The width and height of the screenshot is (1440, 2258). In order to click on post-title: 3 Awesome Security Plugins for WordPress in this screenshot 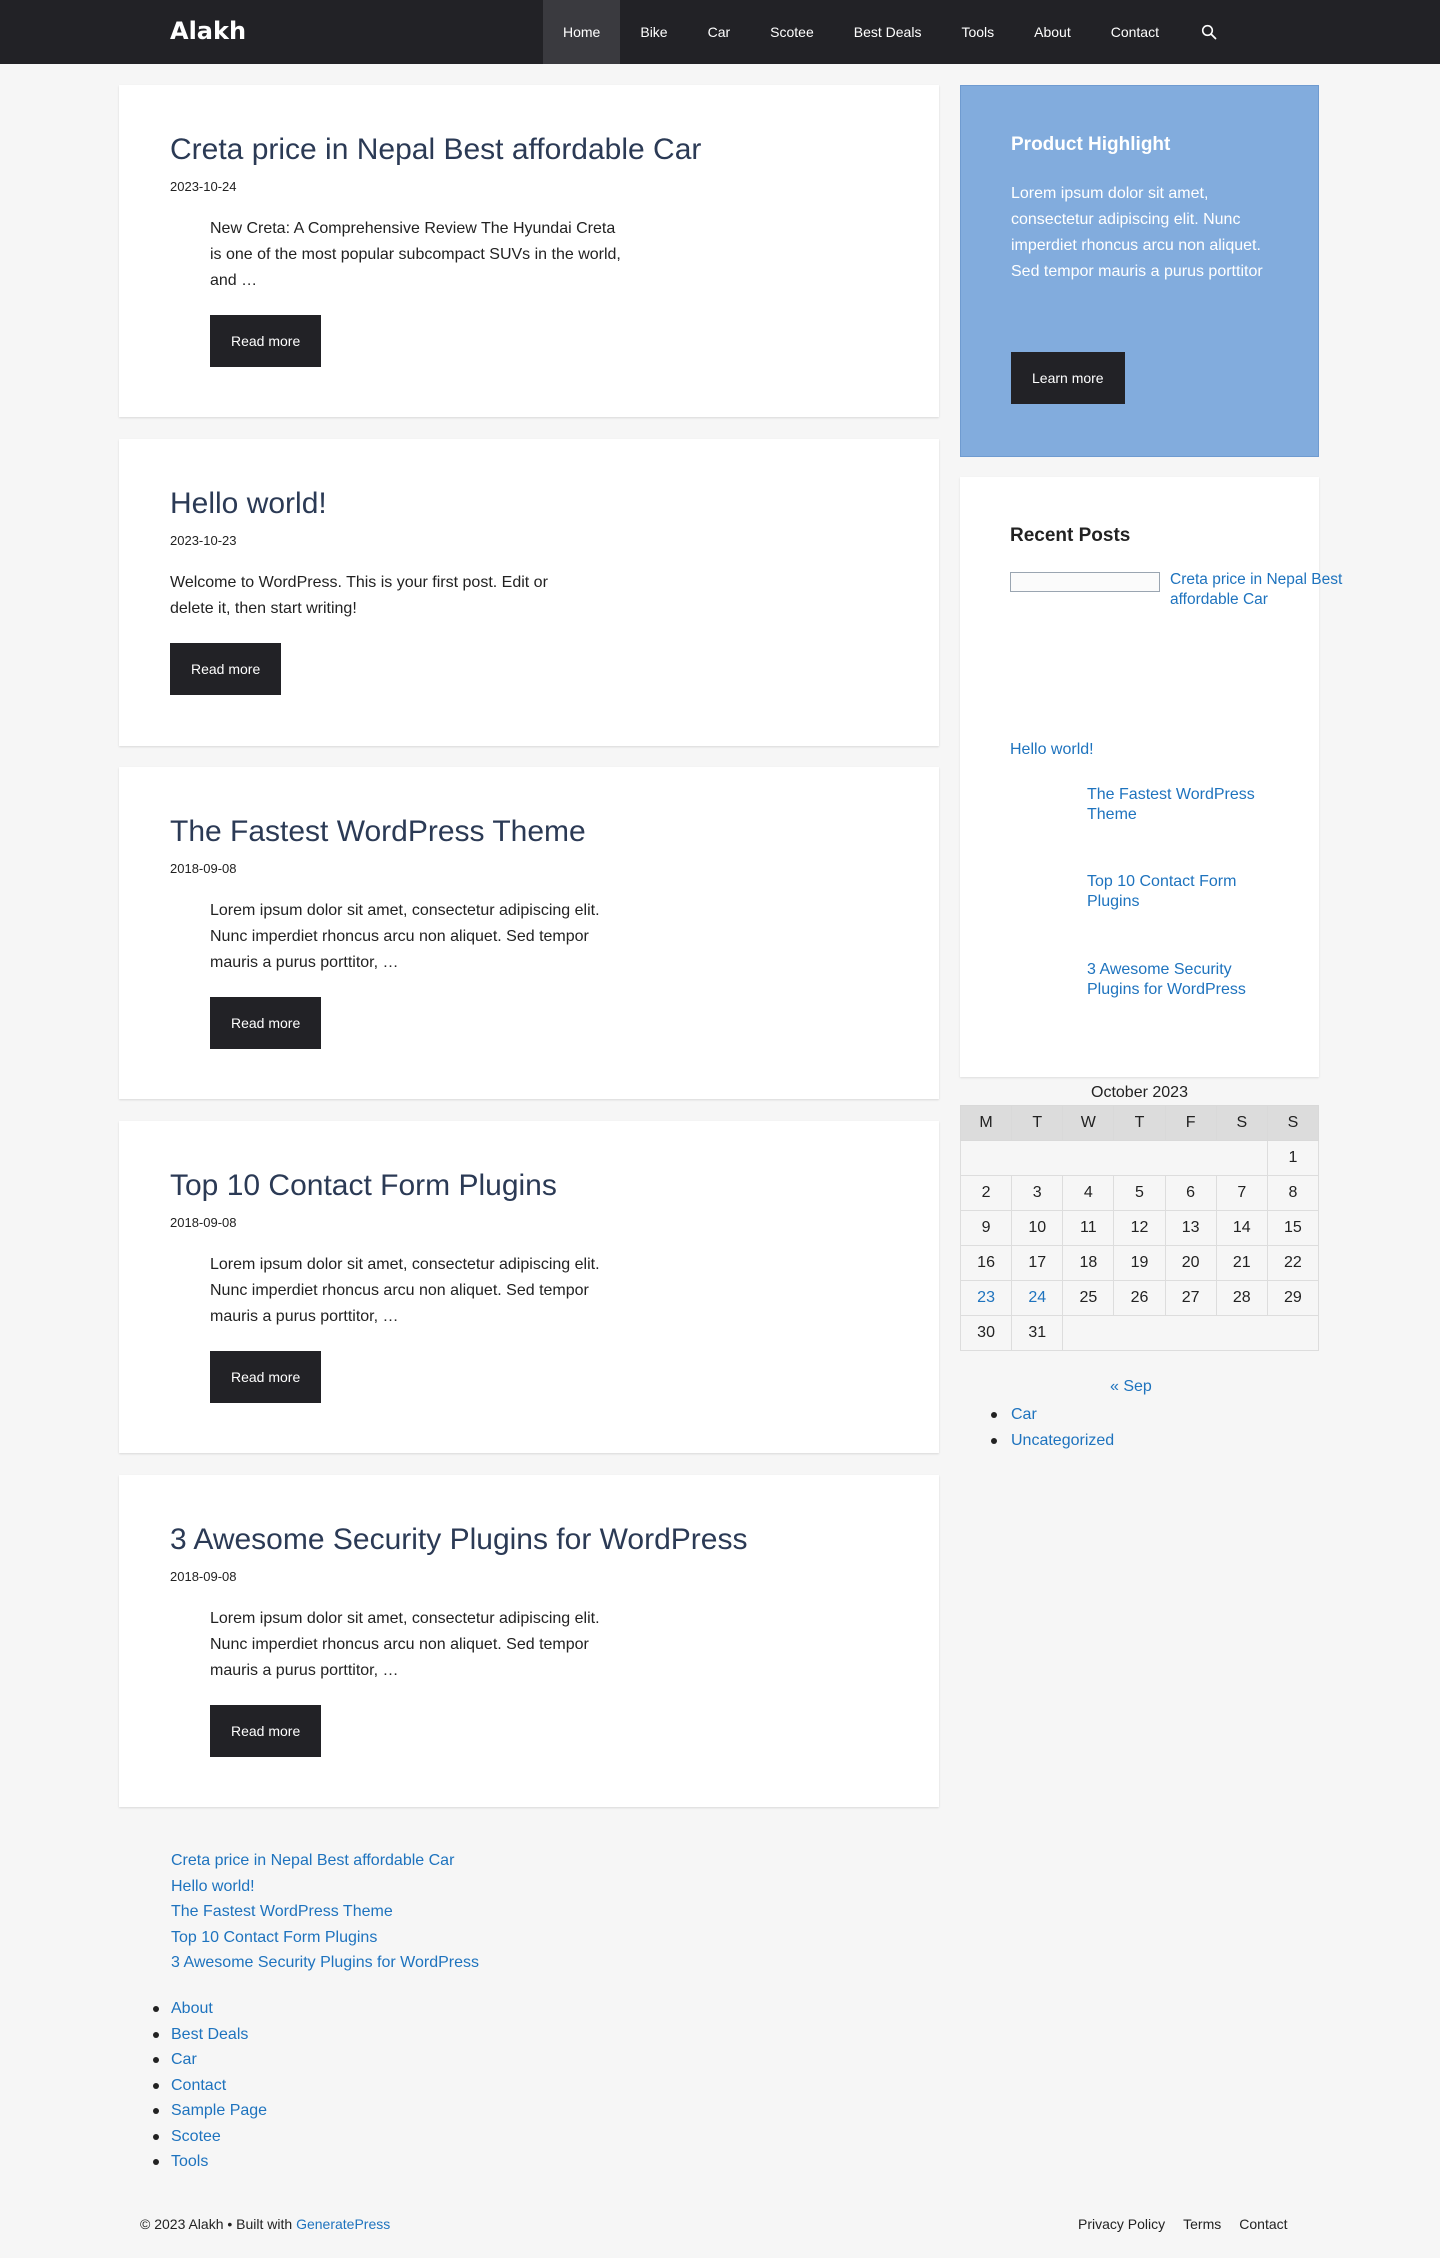, I will do `click(458, 1540)`.